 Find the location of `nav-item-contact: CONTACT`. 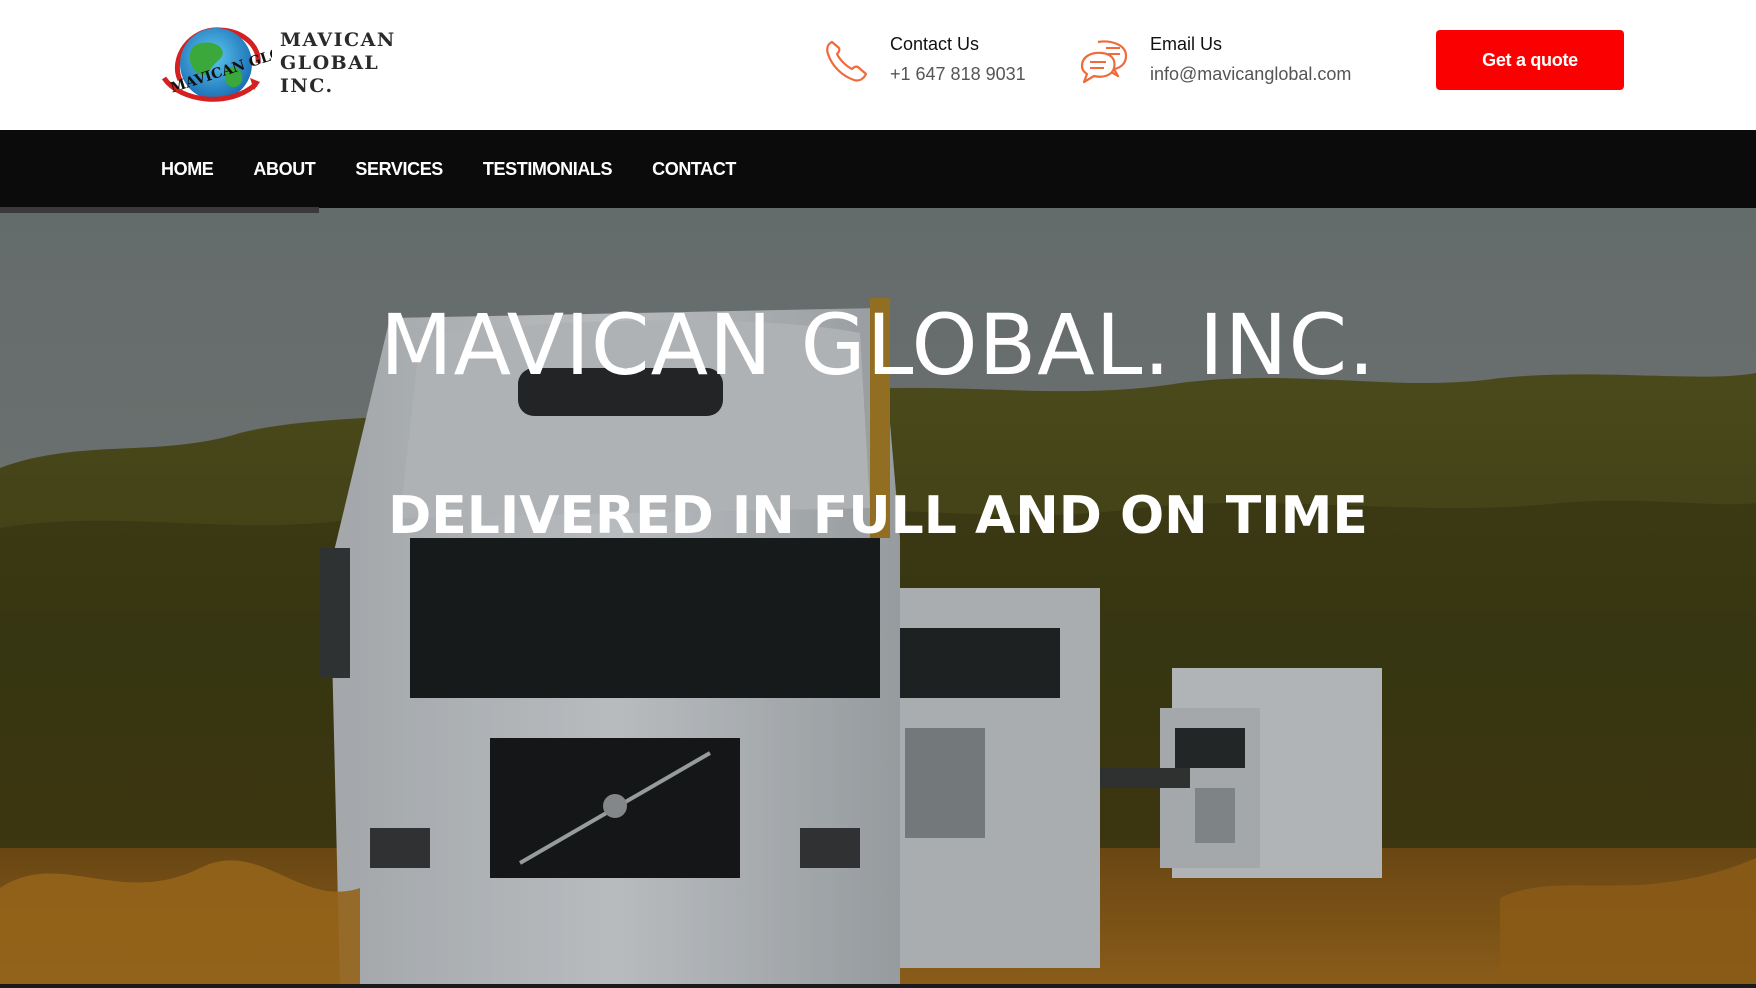

nav-item-contact: CONTACT is located at coordinates (694, 169).